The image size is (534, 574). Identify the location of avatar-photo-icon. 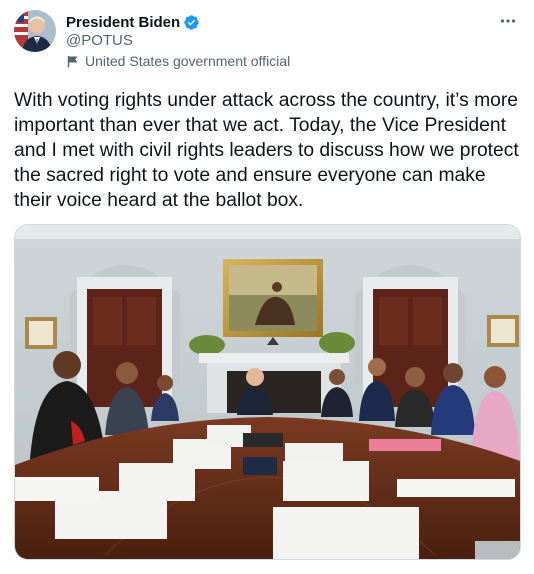
(35, 31).